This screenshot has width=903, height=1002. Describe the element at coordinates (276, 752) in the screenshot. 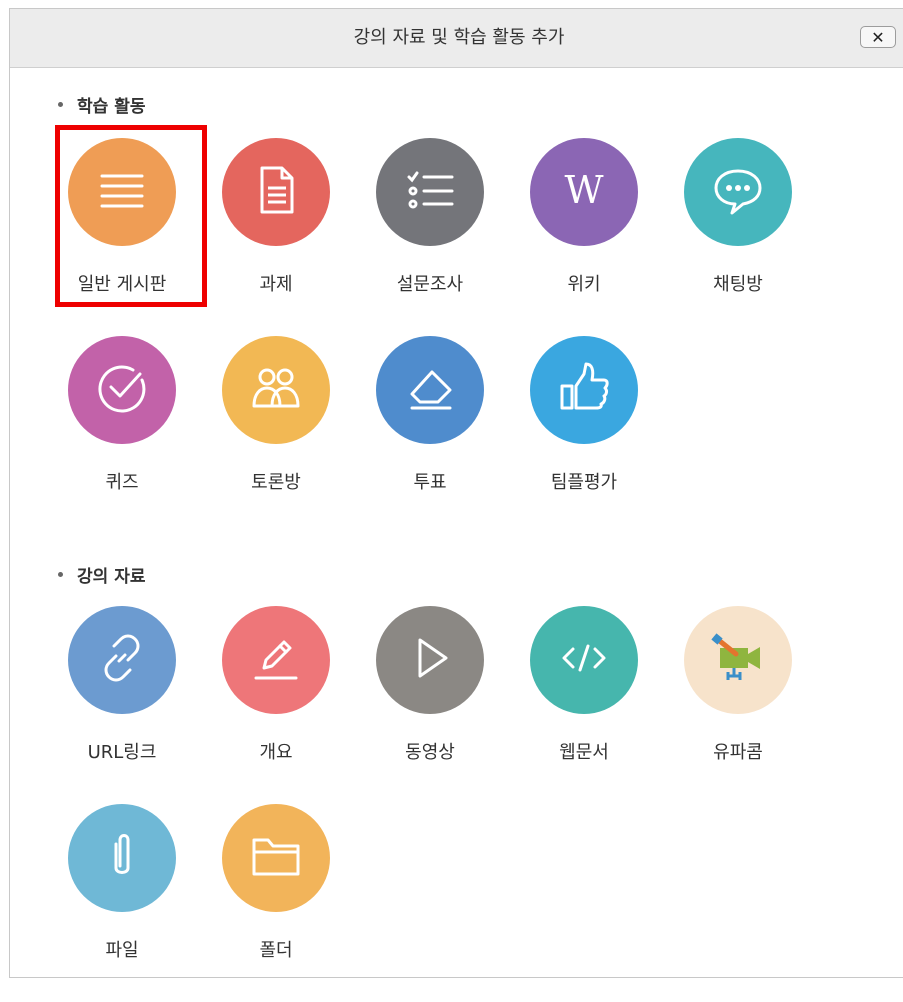

I see `item-label: 개요` at that location.